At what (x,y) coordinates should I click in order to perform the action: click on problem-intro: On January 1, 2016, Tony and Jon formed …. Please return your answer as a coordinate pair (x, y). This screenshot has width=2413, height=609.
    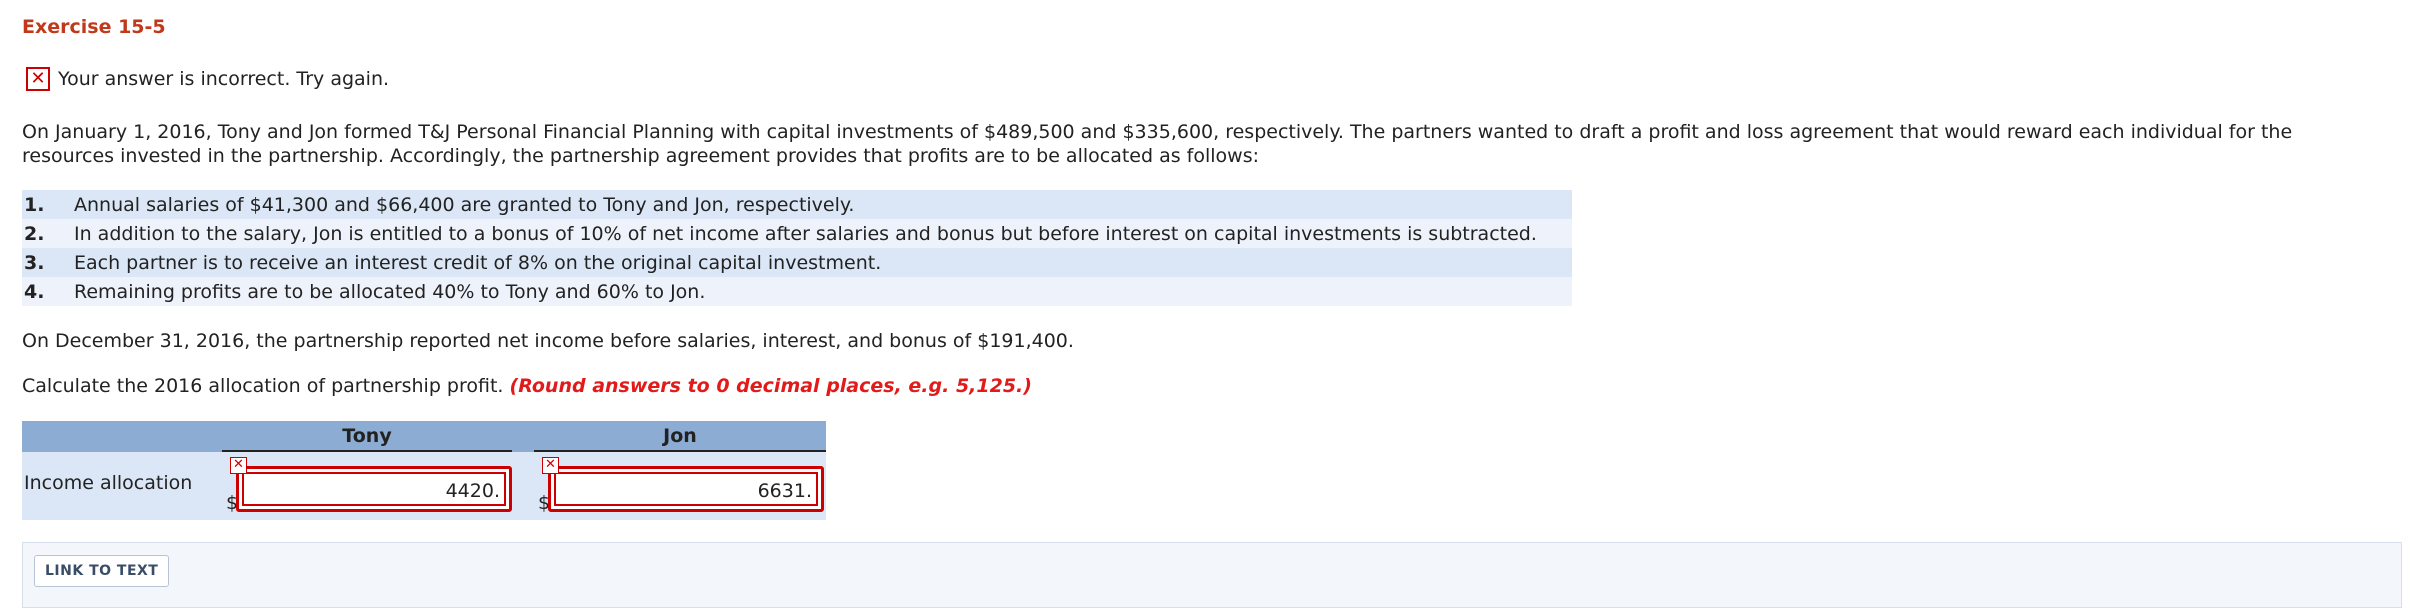
    Looking at the image, I should click on (1157, 144).